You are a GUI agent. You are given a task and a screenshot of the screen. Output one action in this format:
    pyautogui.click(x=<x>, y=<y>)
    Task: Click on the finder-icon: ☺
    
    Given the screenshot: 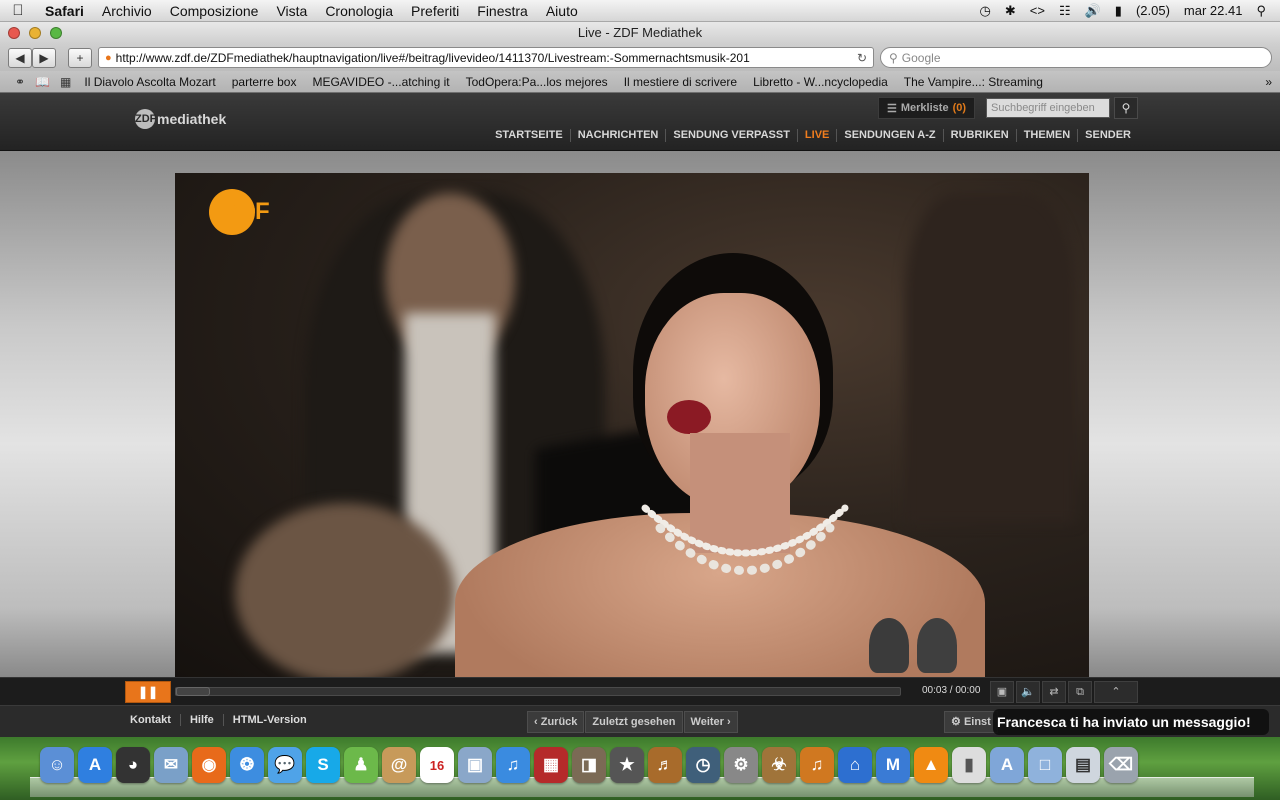 What is the action you would take?
    pyautogui.click(x=57, y=765)
    